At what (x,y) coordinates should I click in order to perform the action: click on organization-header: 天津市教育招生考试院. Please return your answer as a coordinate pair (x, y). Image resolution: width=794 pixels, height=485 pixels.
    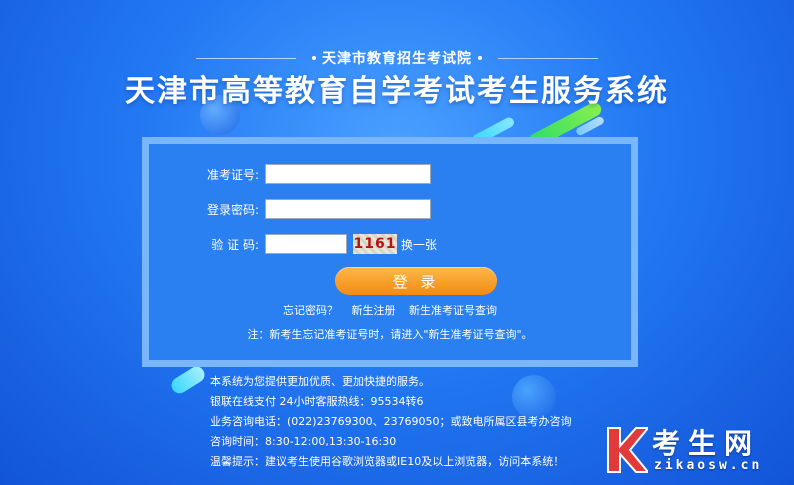
    Looking at the image, I should click on (397, 58).